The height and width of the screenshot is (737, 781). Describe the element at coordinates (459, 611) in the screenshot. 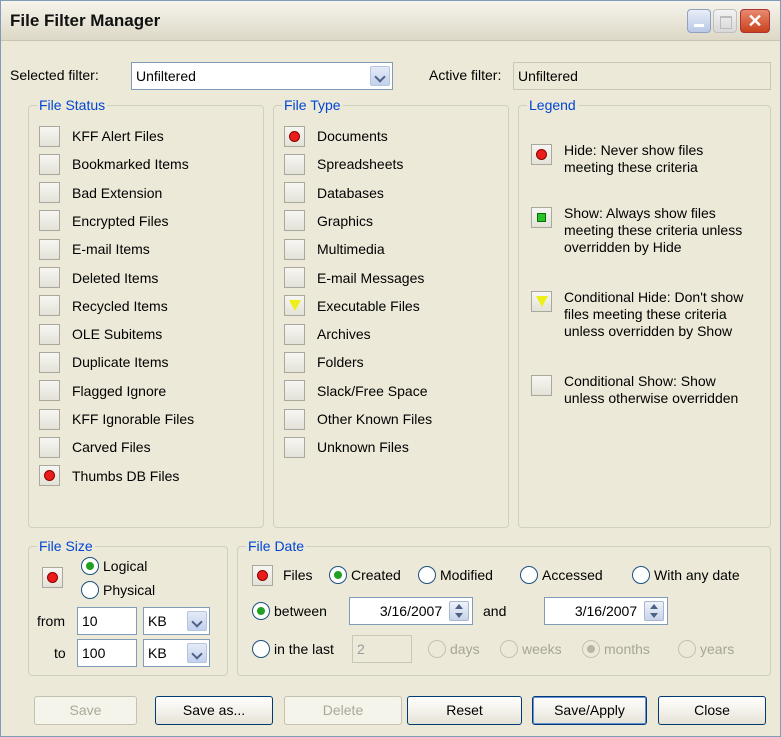

I see `start-date-spinner-icon` at that location.